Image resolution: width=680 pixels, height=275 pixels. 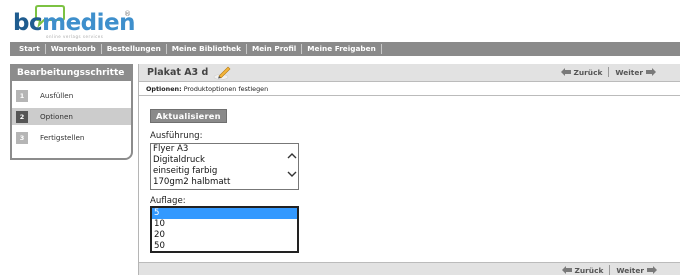 What do you see at coordinates (292, 167) in the screenshot?
I see `listbox-scrollbar` at bounding box center [292, 167].